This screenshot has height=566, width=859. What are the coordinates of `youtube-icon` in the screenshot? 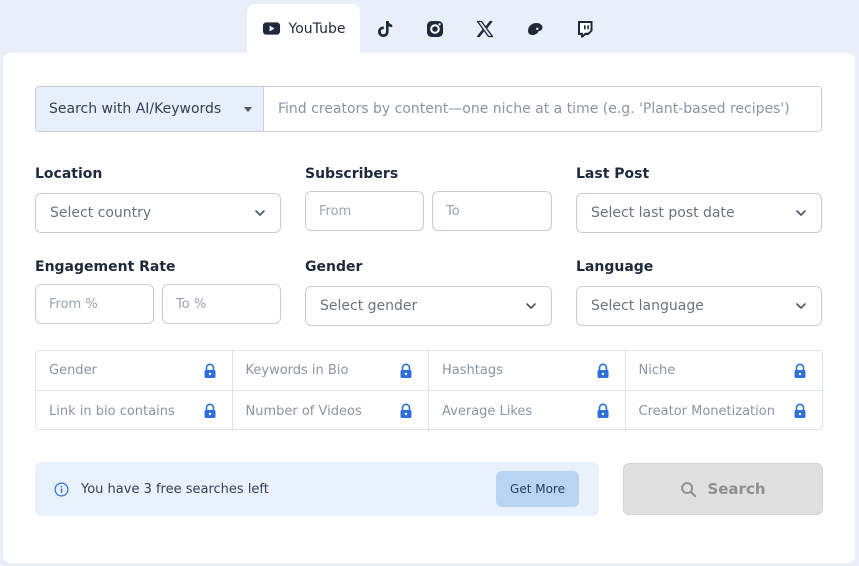 It's located at (271, 28).